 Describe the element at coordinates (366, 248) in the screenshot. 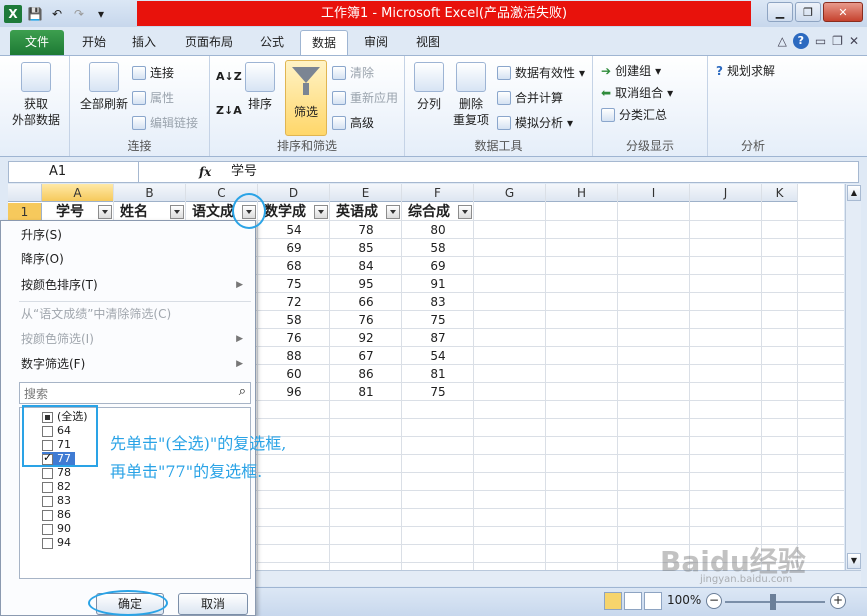

I see `data-cell: 85` at that location.